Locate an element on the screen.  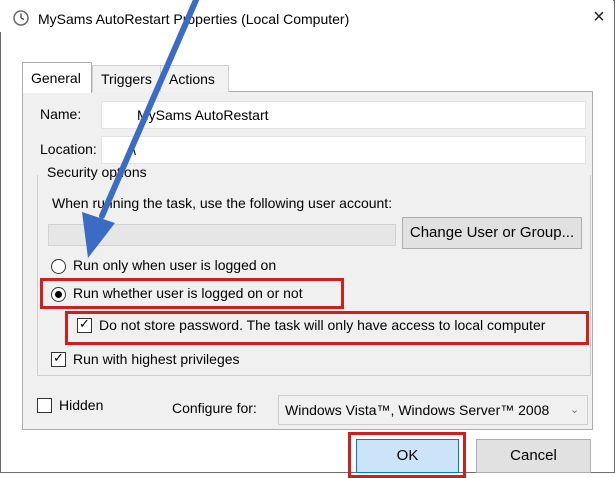
tab-general: General is located at coordinates (57, 77).